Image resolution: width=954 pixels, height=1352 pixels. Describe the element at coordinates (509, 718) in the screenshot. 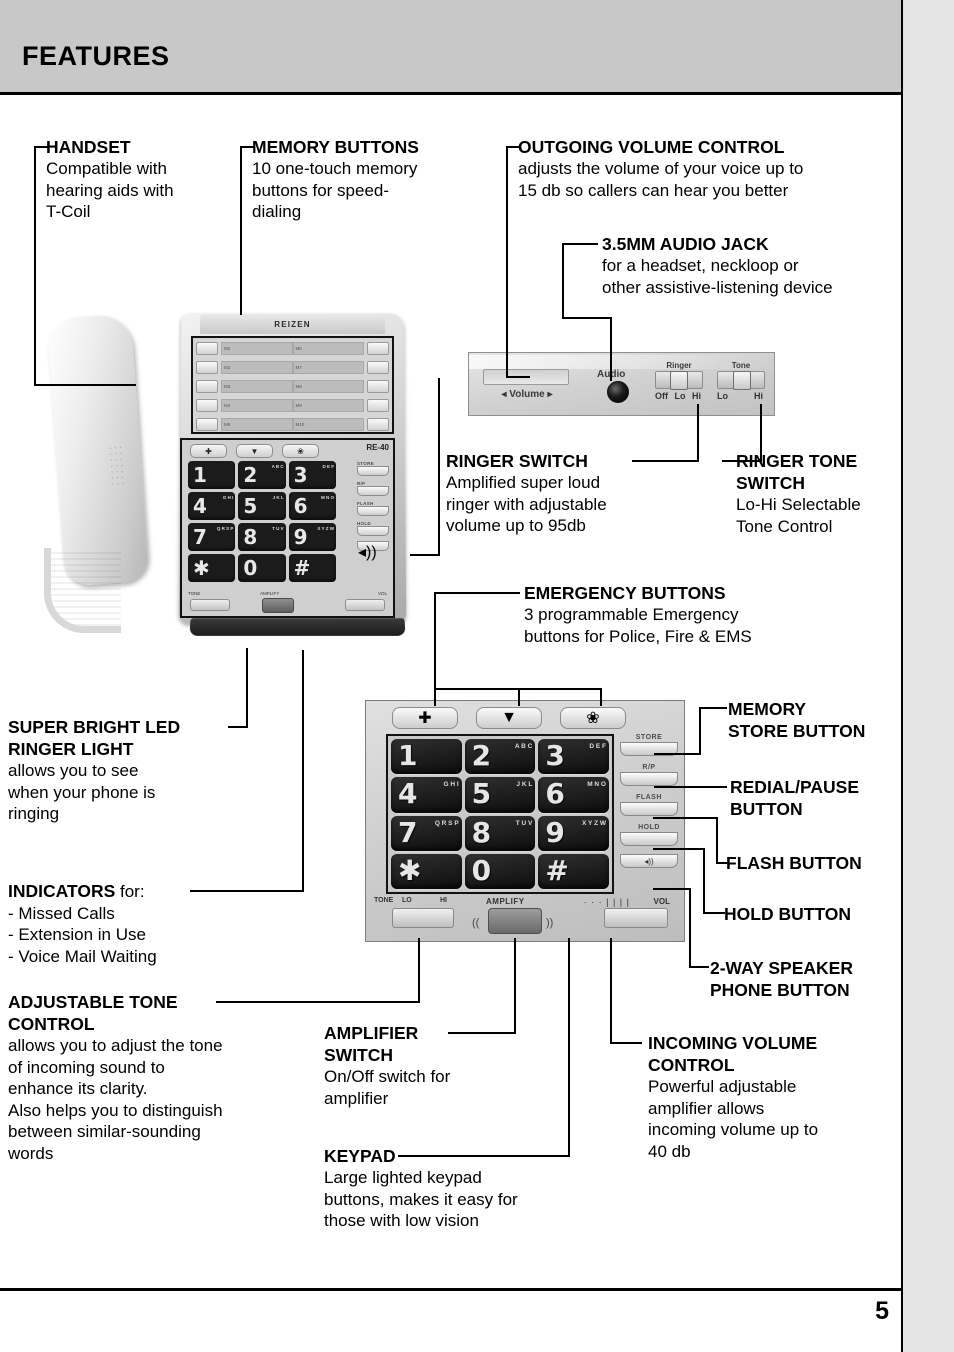

I see `emergency-button-police-closeup: ▼` at that location.